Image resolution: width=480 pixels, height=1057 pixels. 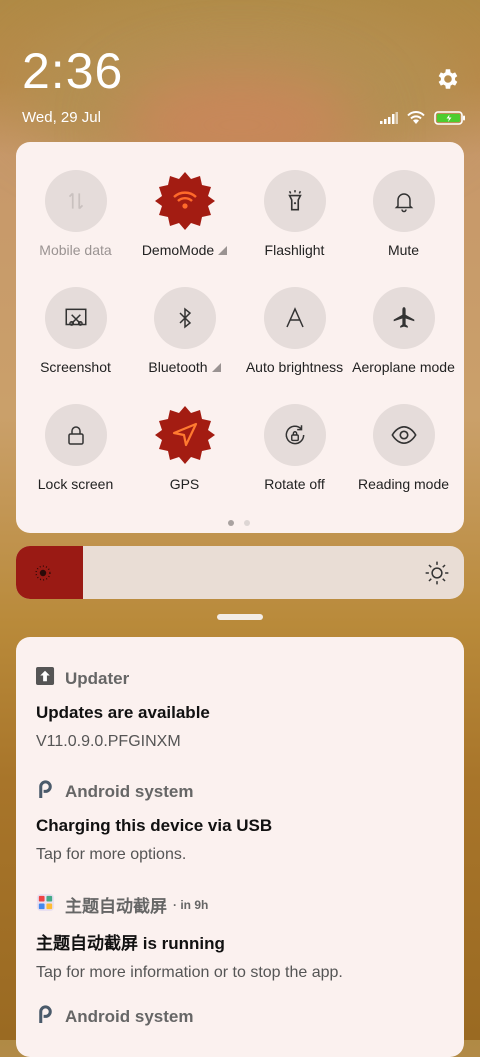 What do you see at coordinates (45, 679) in the screenshot?
I see `updater-icon` at bounding box center [45, 679].